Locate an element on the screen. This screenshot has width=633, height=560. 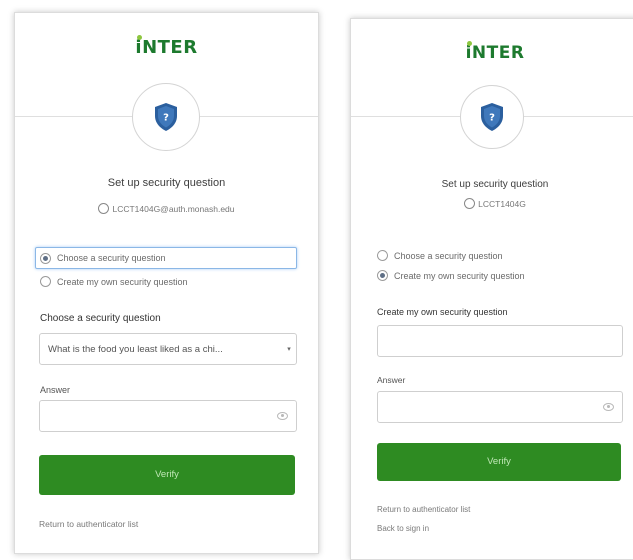
select-question-label: Choose a security question is located at coordinates (100, 318).